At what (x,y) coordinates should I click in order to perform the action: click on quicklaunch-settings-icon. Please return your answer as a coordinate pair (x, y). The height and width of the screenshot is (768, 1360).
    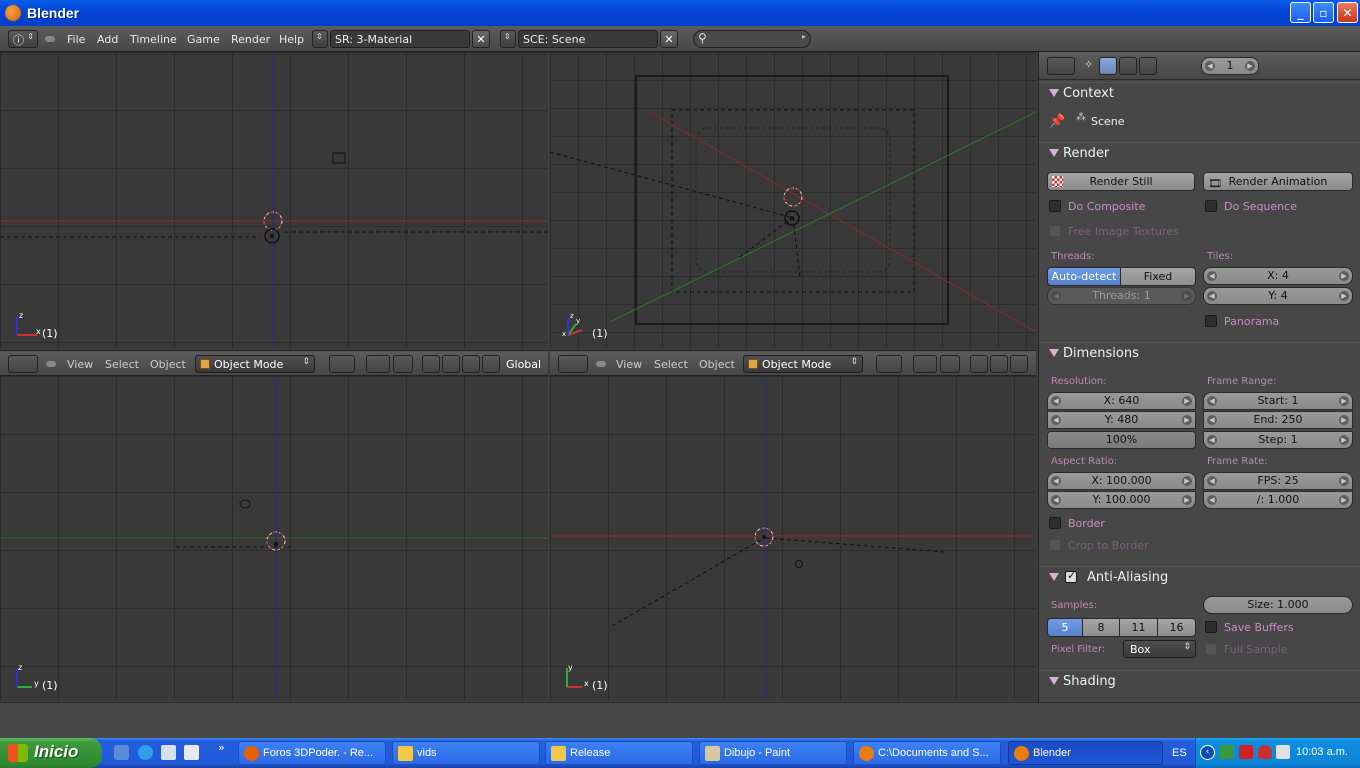
    Looking at the image, I should click on (121, 752).